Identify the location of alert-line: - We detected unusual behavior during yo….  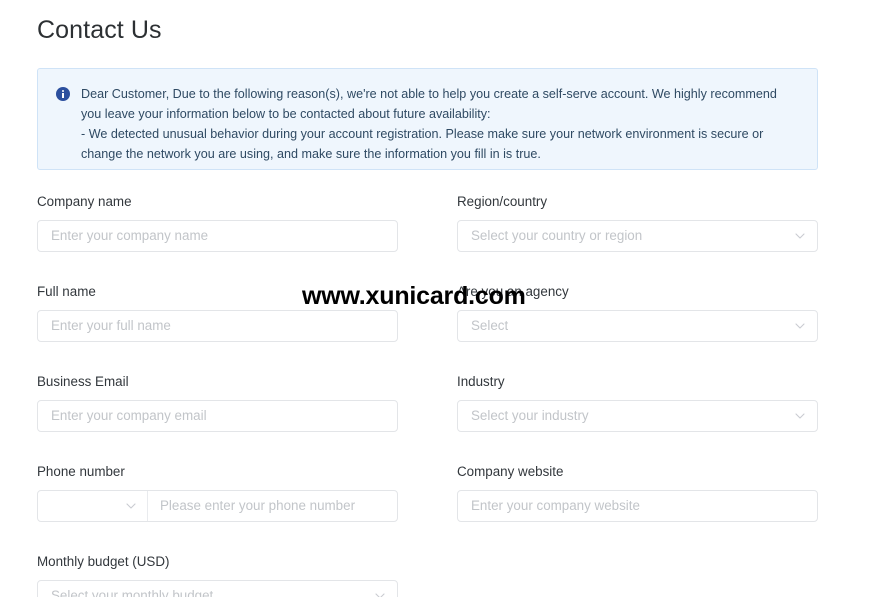
(422, 134).